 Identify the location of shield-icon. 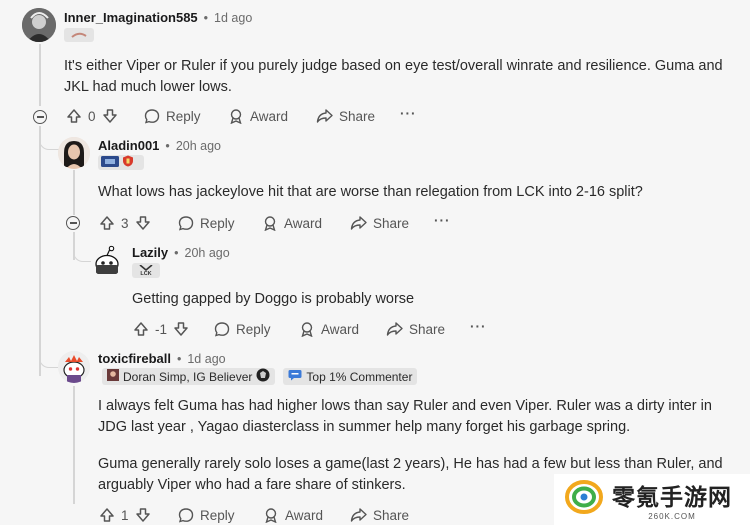
(128, 163).